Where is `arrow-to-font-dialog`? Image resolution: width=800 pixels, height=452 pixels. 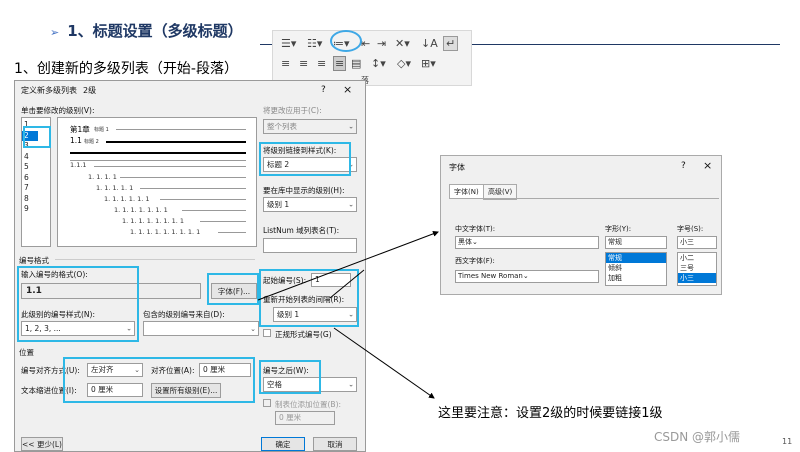 arrow-to-font-dialog is located at coordinates (348, 265).